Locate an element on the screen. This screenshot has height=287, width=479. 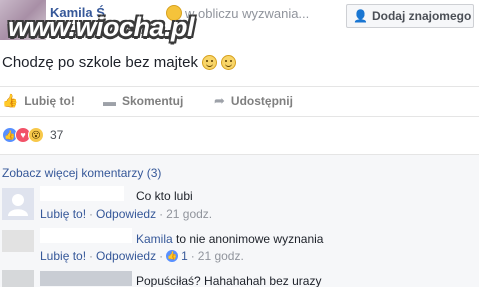
share-label: Udostępnij is located at coordinates (261, 101).